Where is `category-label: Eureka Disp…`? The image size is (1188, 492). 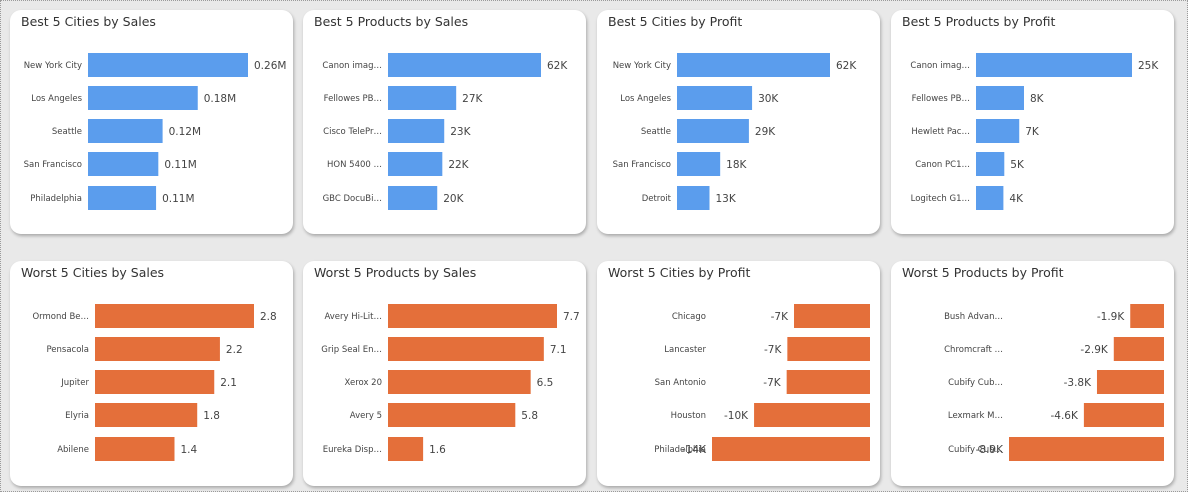
category-label: Eureka Disp… is located at coordinates (352, 450).